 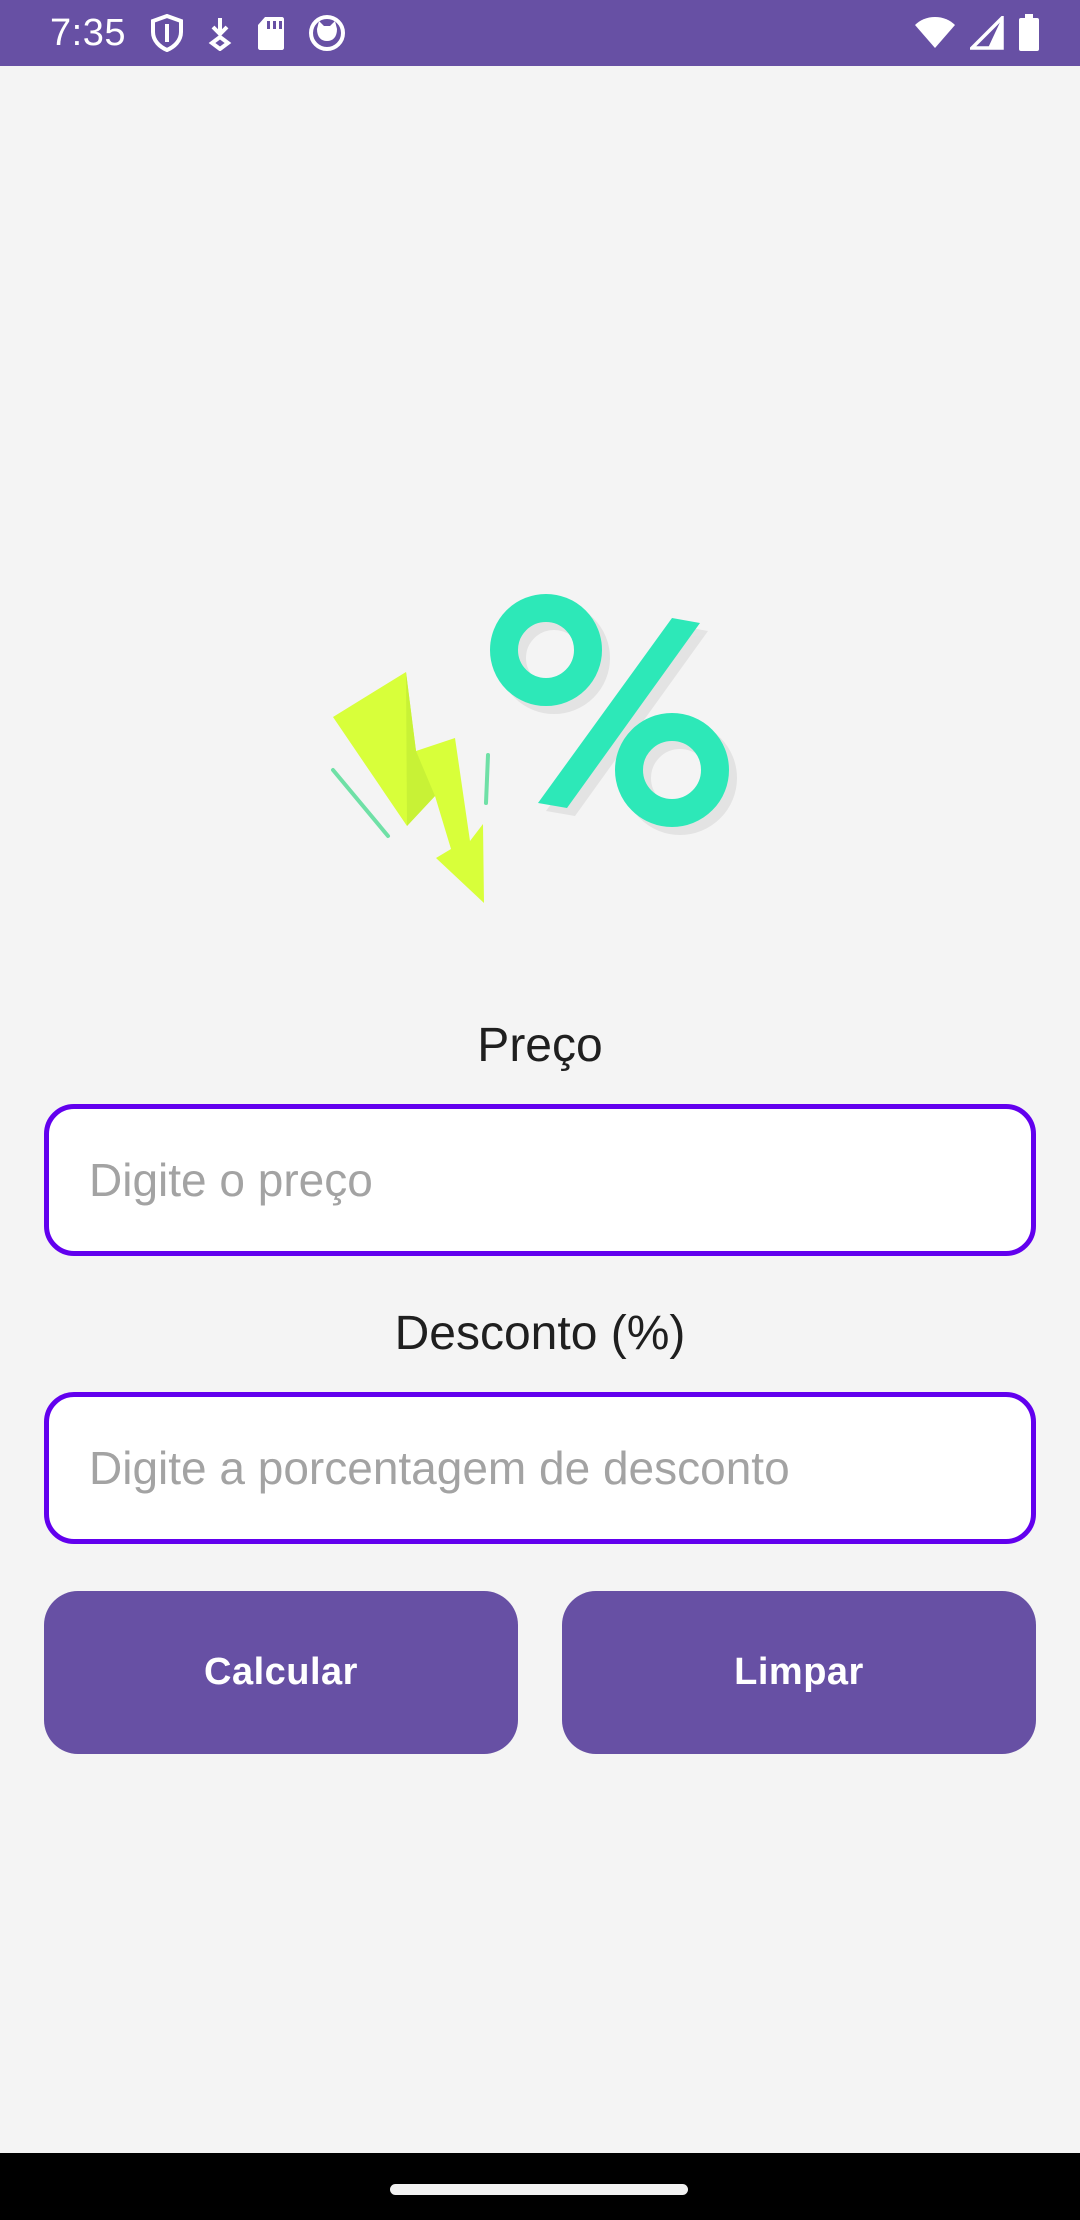 What do you see at coordinates (220, 33) in the screenshot?
I see `download-icon` at bounding box center [220, 33].